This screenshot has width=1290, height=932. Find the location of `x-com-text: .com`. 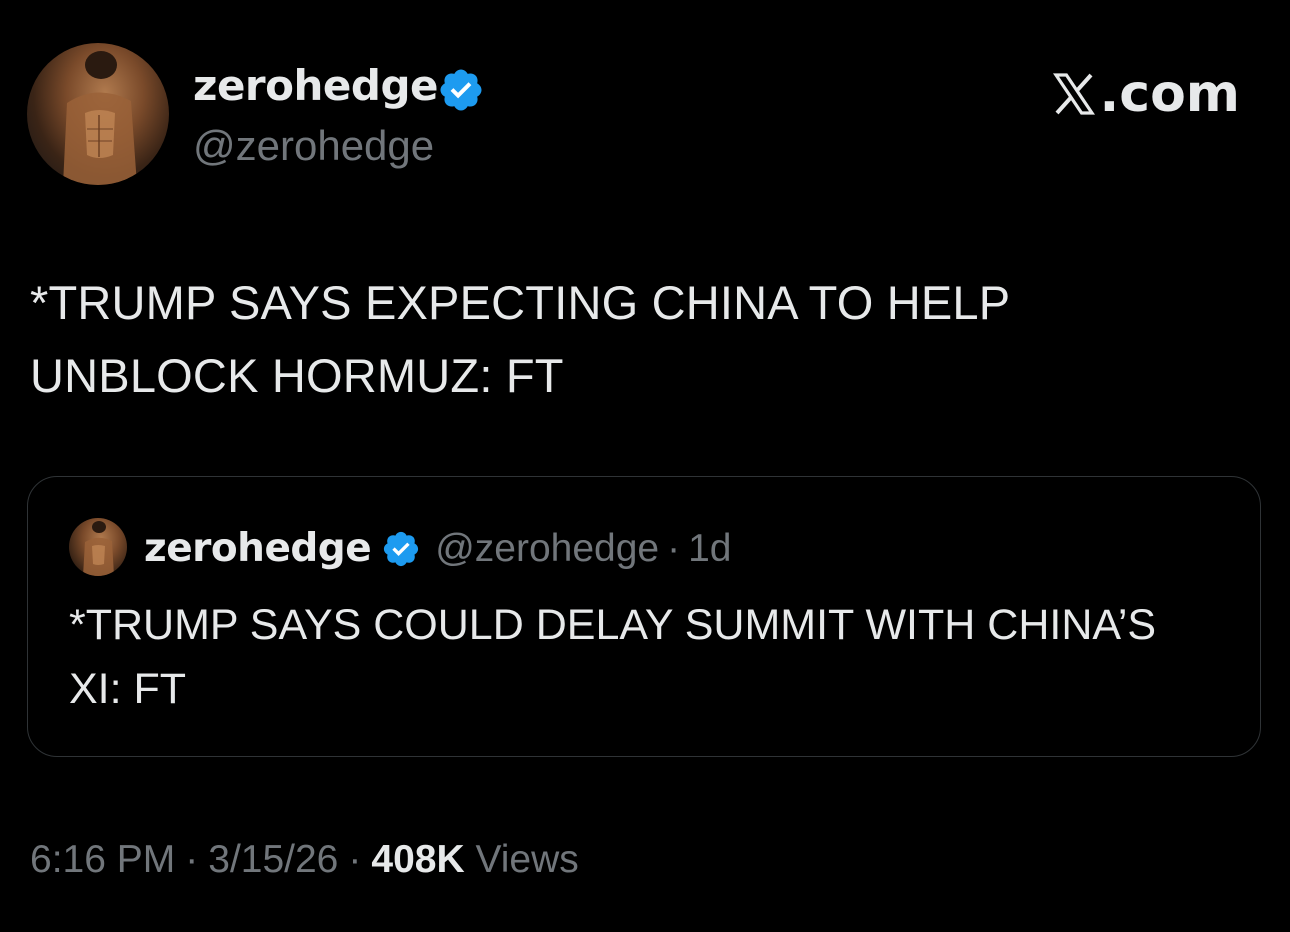

x-com-text: .com is located at coordinates (1170, 94).